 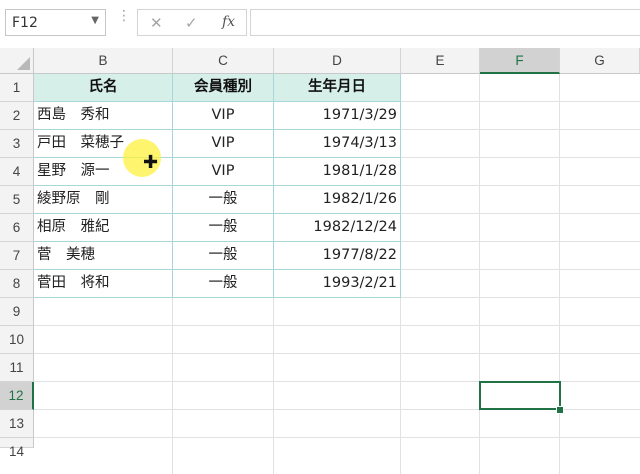 I want to click on name-box: F12 ▼, so click(x=55, y=22).